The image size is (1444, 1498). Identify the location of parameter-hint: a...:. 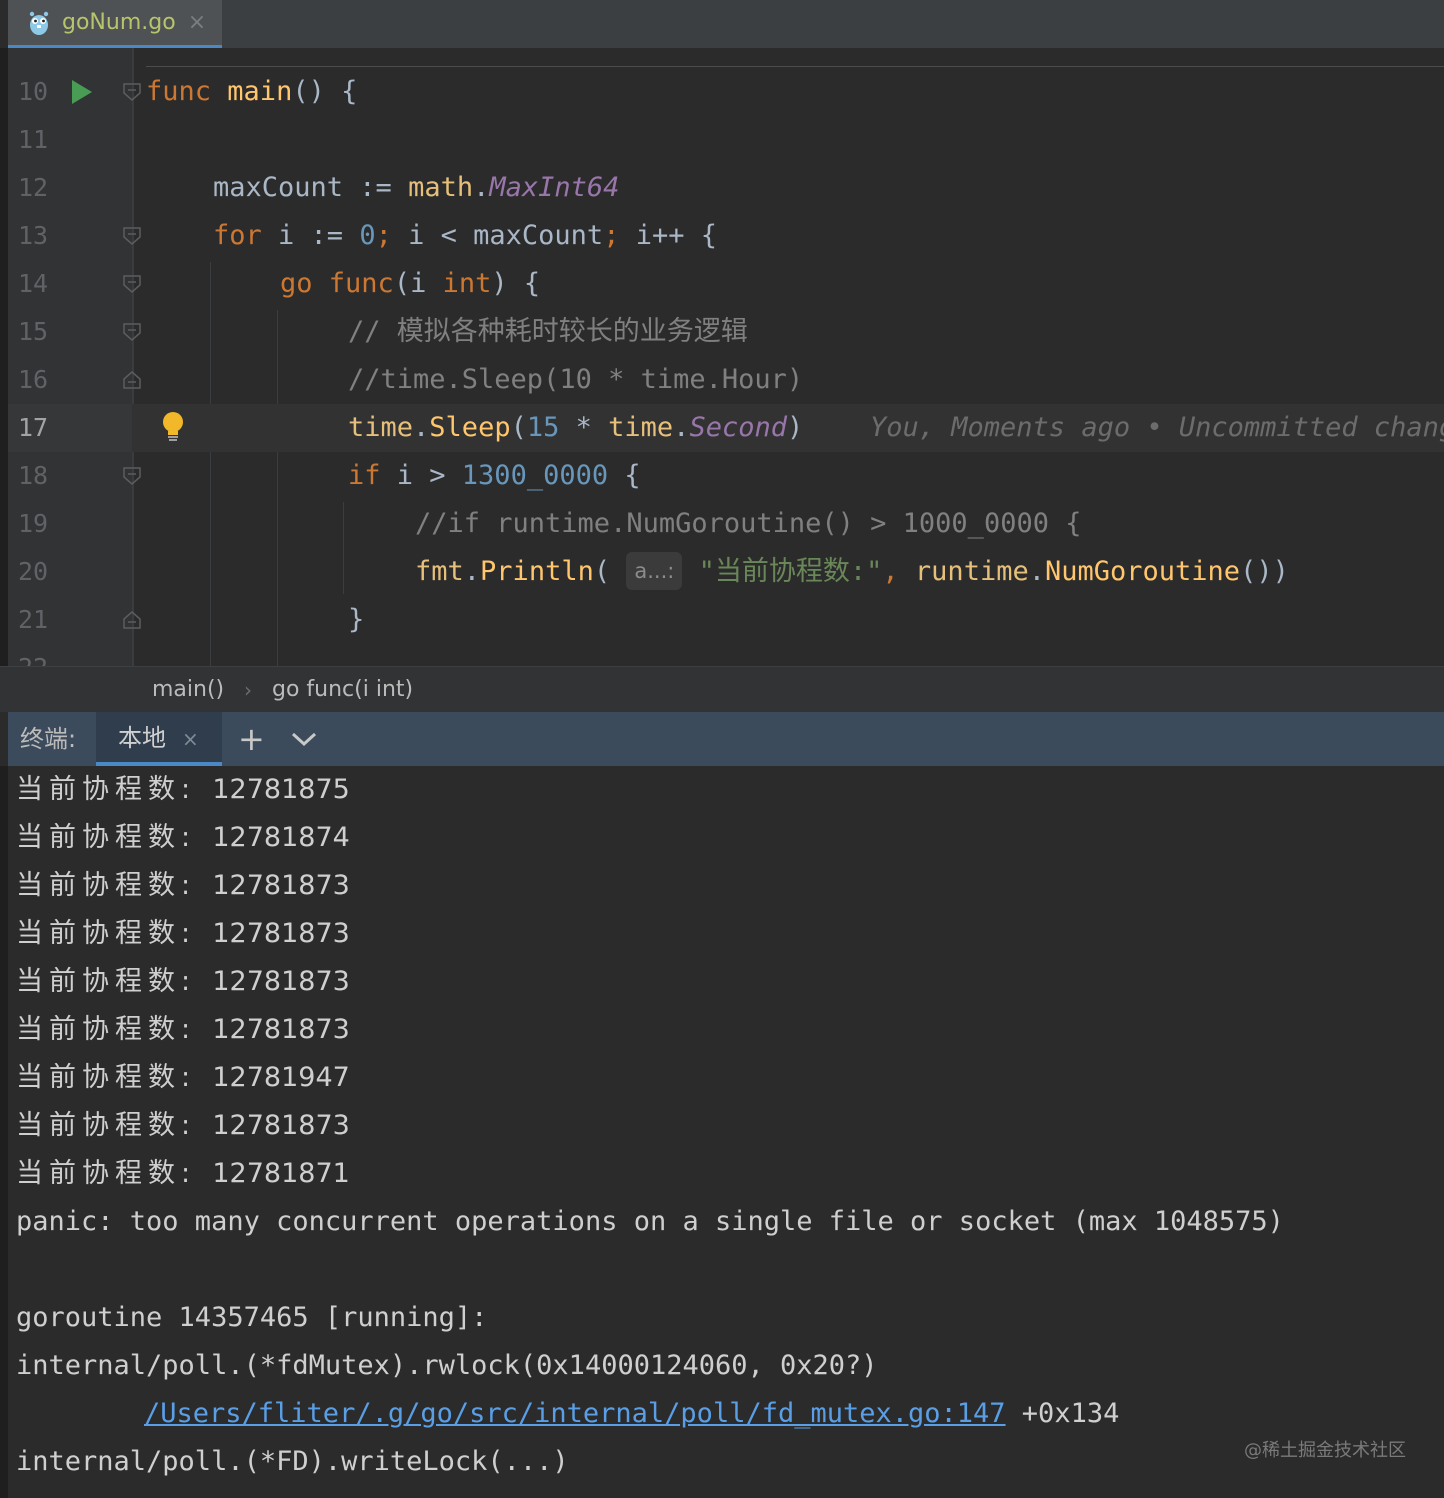
(654, 571).